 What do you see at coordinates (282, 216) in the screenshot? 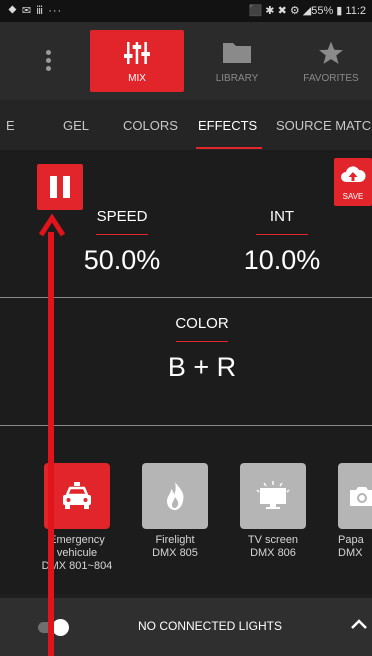
I see `intensity-label: INT` at bounding box center [282, 216].